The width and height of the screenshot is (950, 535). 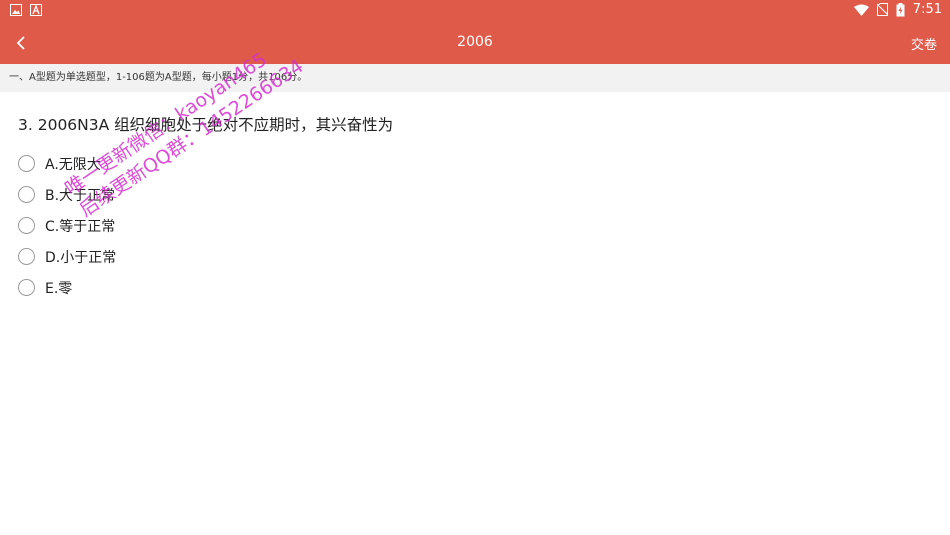 I want to click on option-b: B.大于正常, so click(x=67, y=194).